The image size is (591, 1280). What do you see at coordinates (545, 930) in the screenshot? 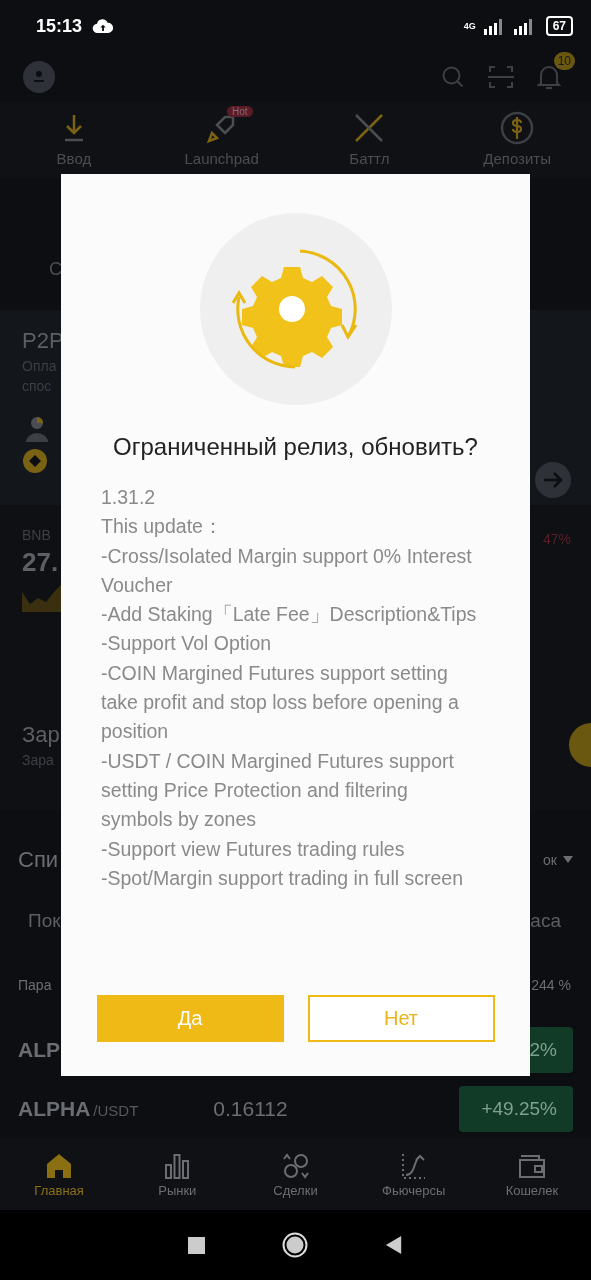
I see `list-tab: аса` at bounding box center [545, 930].